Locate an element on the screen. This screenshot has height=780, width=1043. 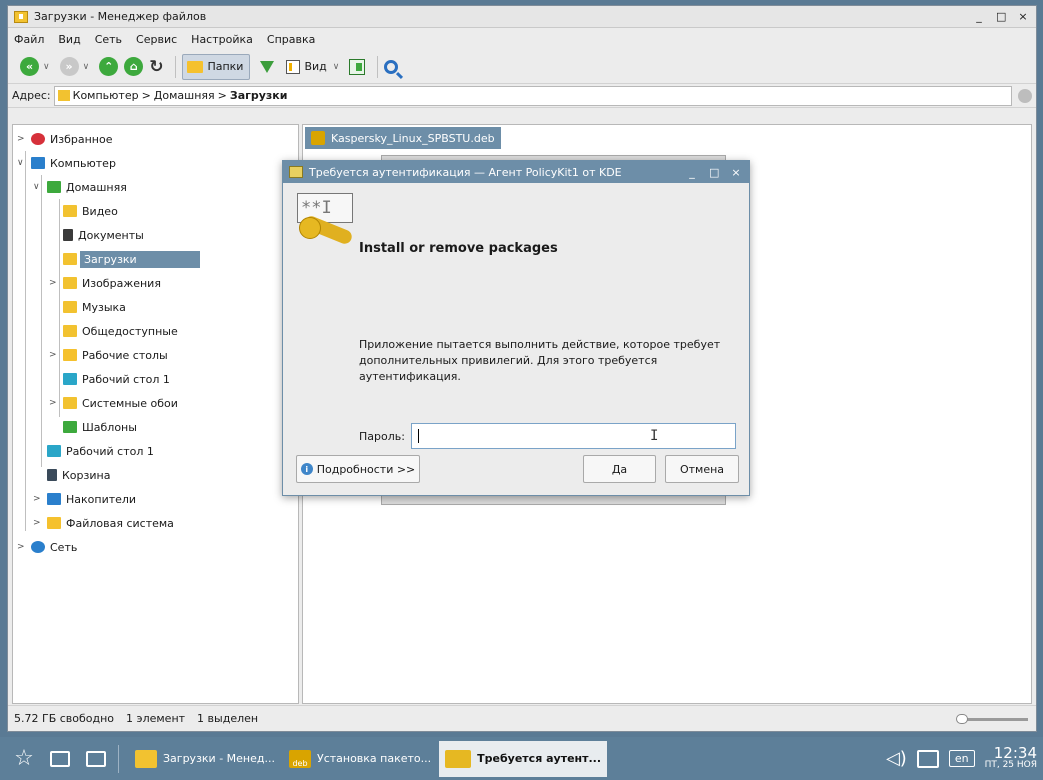
dialog-minimize-button: _ is located at coordinates (692, 172).